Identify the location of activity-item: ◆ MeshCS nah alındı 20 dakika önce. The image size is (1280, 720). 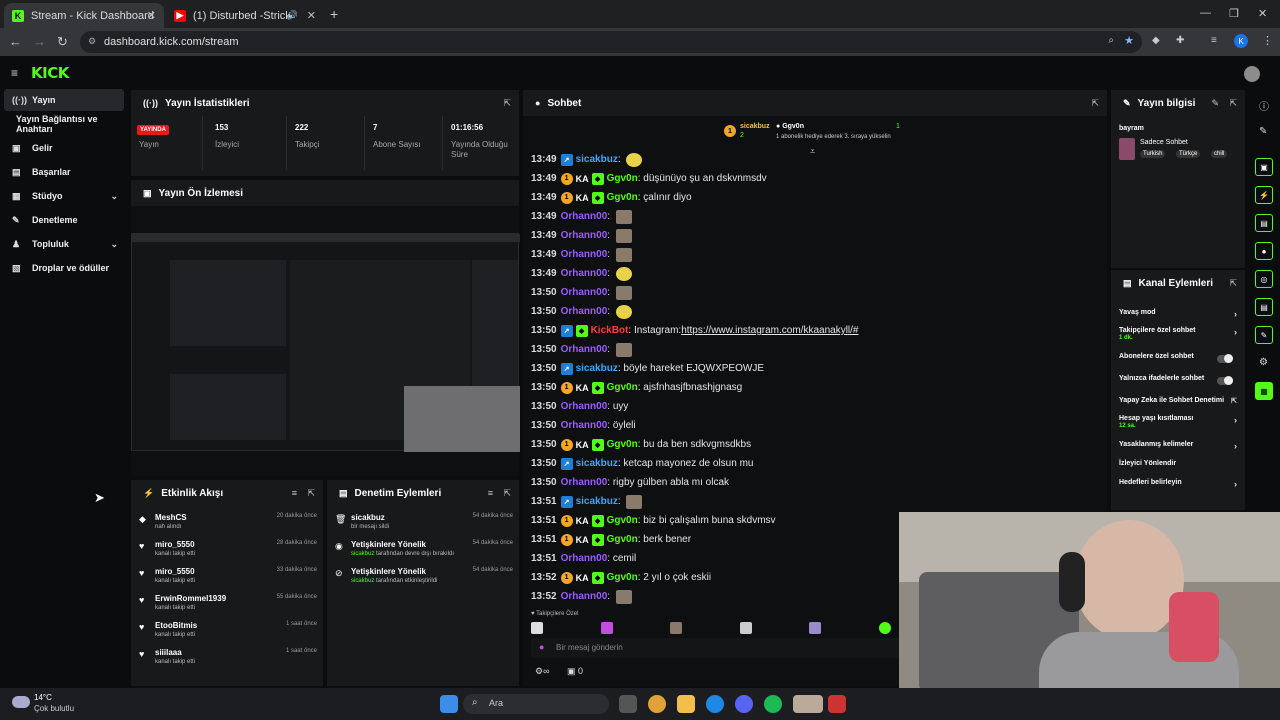
(228, 523).